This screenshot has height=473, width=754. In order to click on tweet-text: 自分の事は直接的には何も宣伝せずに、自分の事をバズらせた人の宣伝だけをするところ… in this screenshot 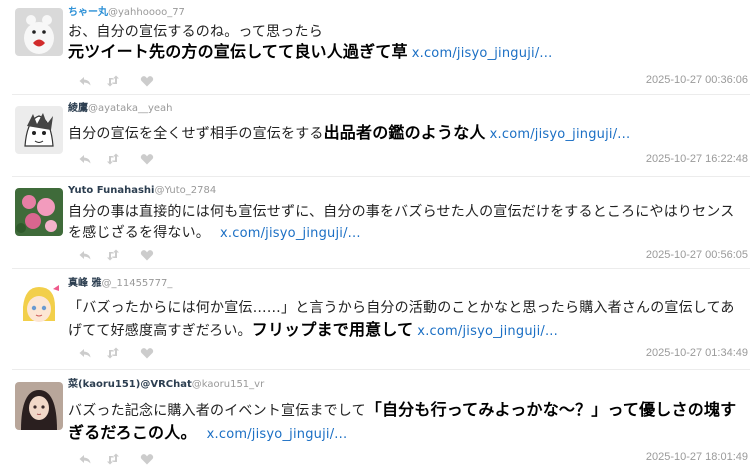, I will do `click(408, 223)`.